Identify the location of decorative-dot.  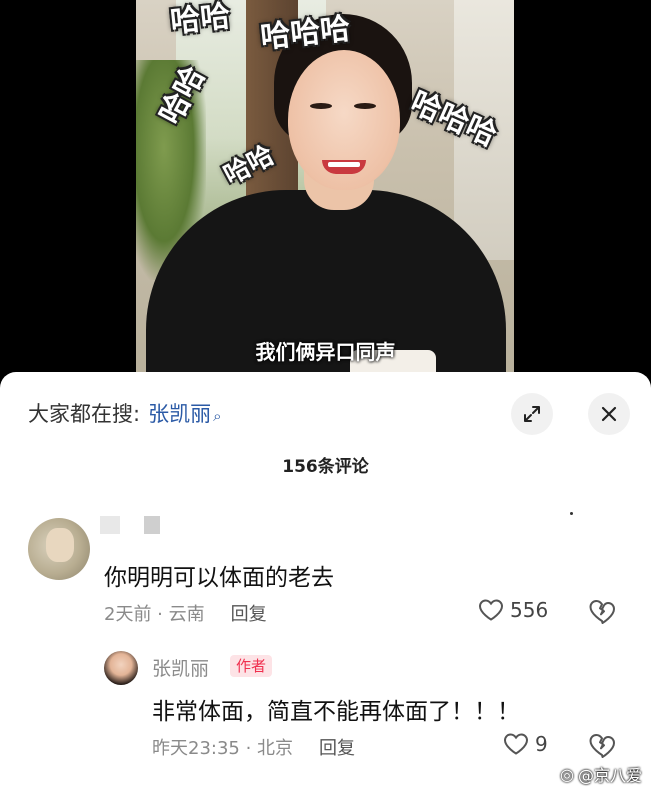
(571, 513).